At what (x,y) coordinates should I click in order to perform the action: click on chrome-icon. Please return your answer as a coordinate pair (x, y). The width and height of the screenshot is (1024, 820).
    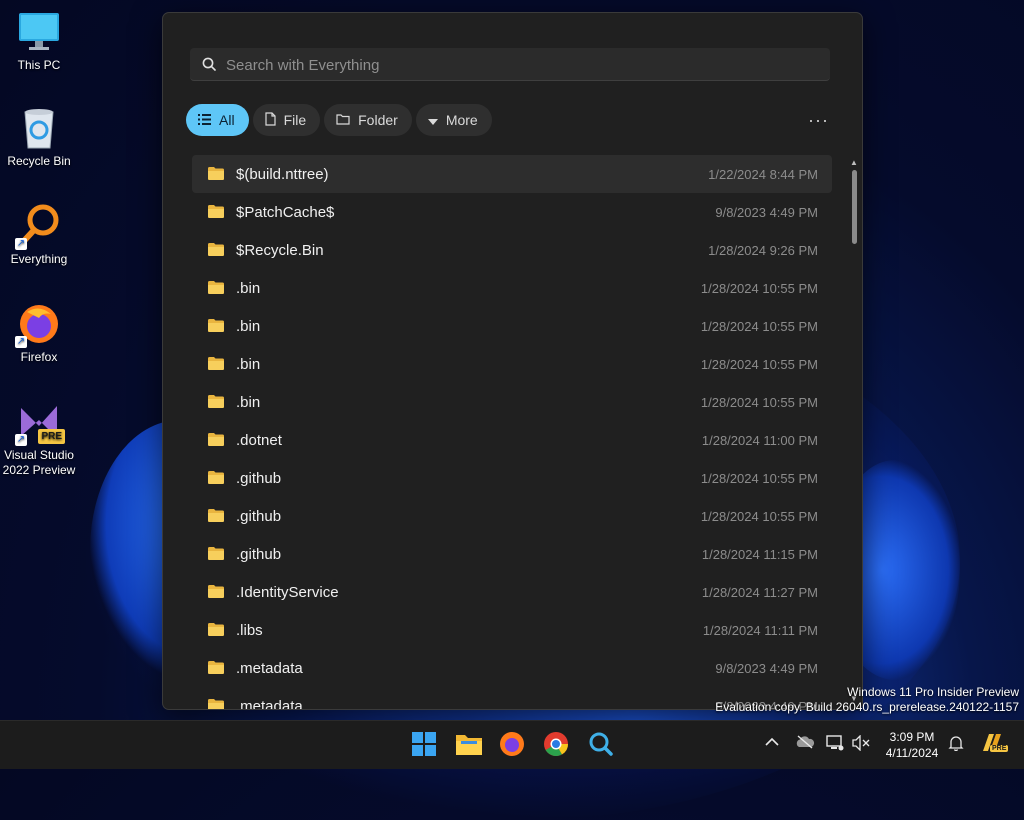
    Looking at the image, I should click on (557, 745).